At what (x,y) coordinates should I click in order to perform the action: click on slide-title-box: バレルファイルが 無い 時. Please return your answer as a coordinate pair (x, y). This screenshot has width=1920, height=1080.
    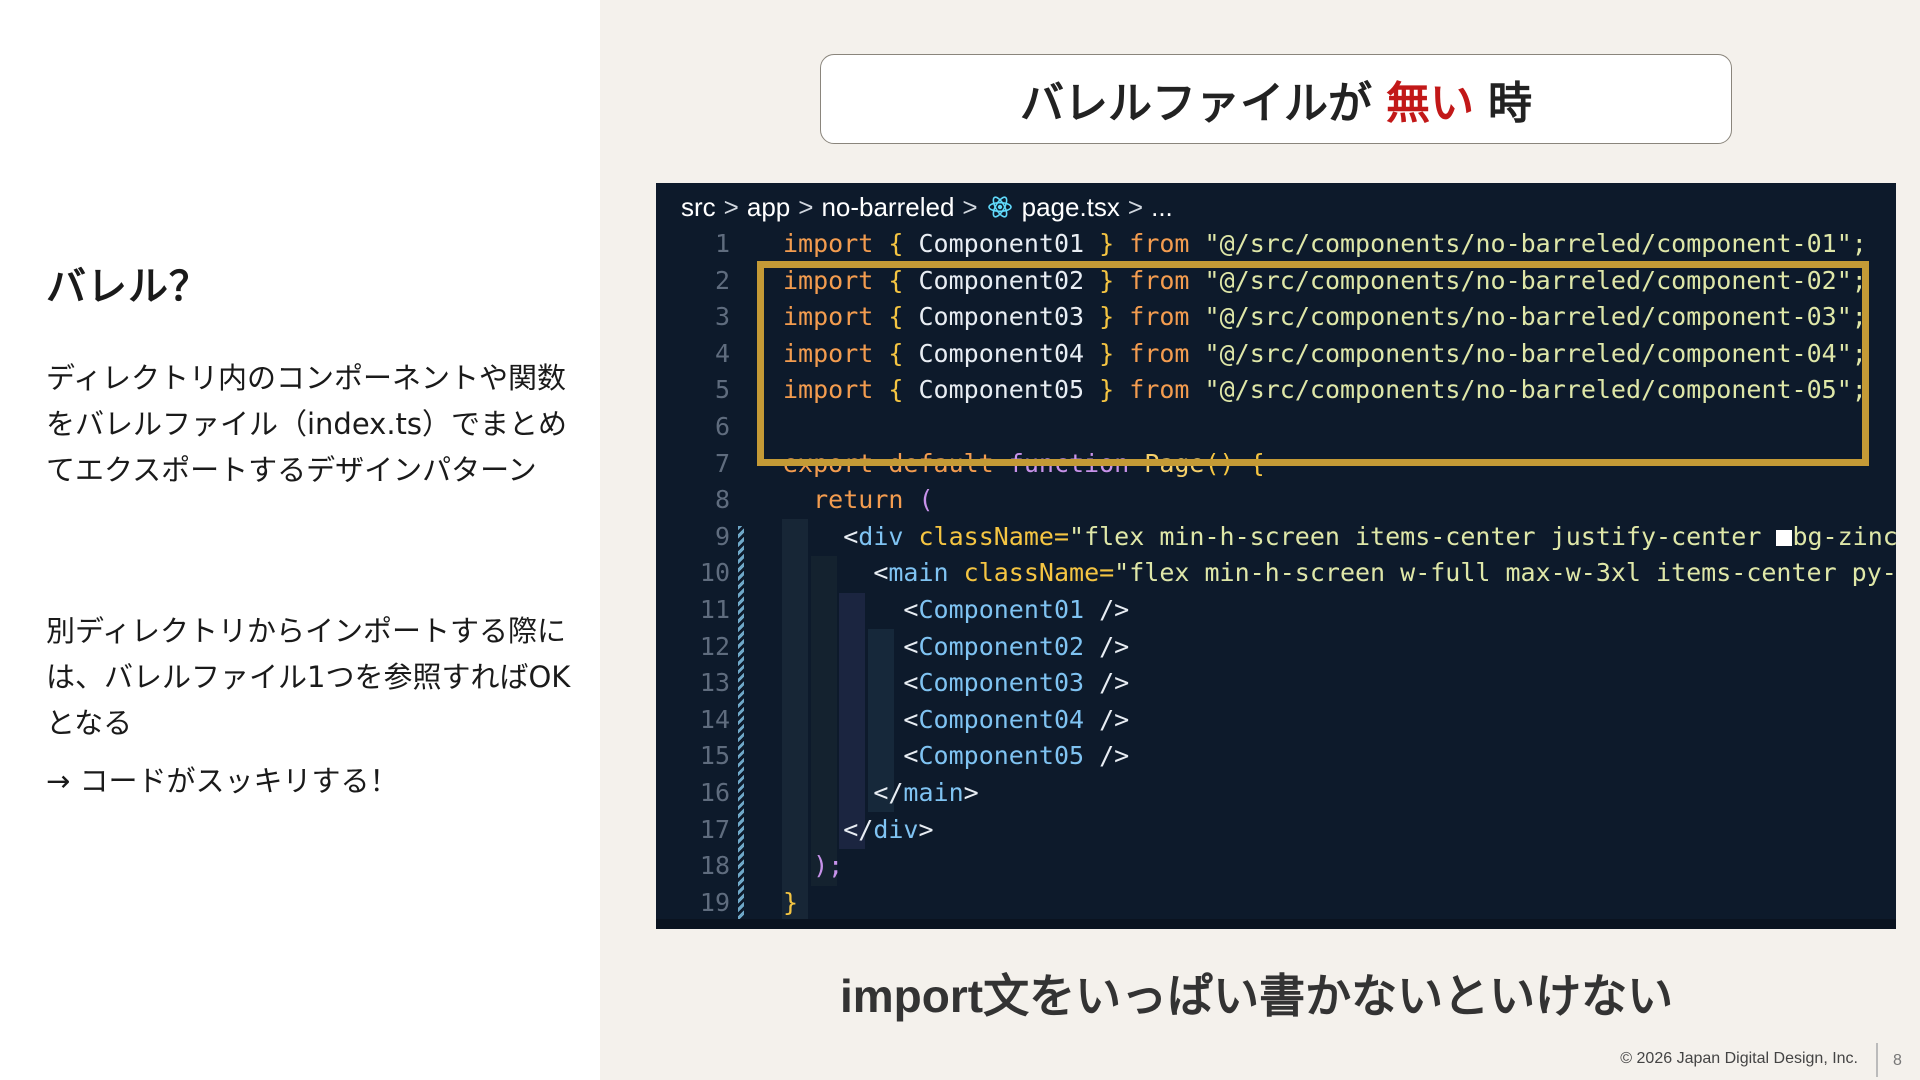
    Looking at the image, I should click on (1276, 99).